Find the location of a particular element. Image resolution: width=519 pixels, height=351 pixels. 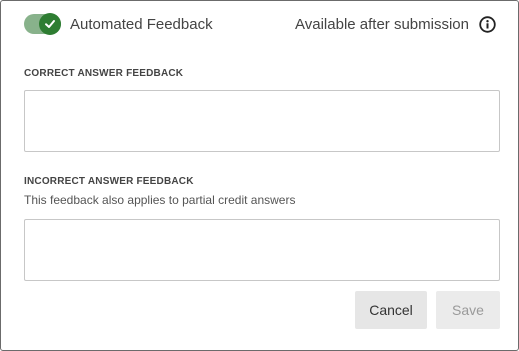

save-button: Save is located at coordinates (468, 310).